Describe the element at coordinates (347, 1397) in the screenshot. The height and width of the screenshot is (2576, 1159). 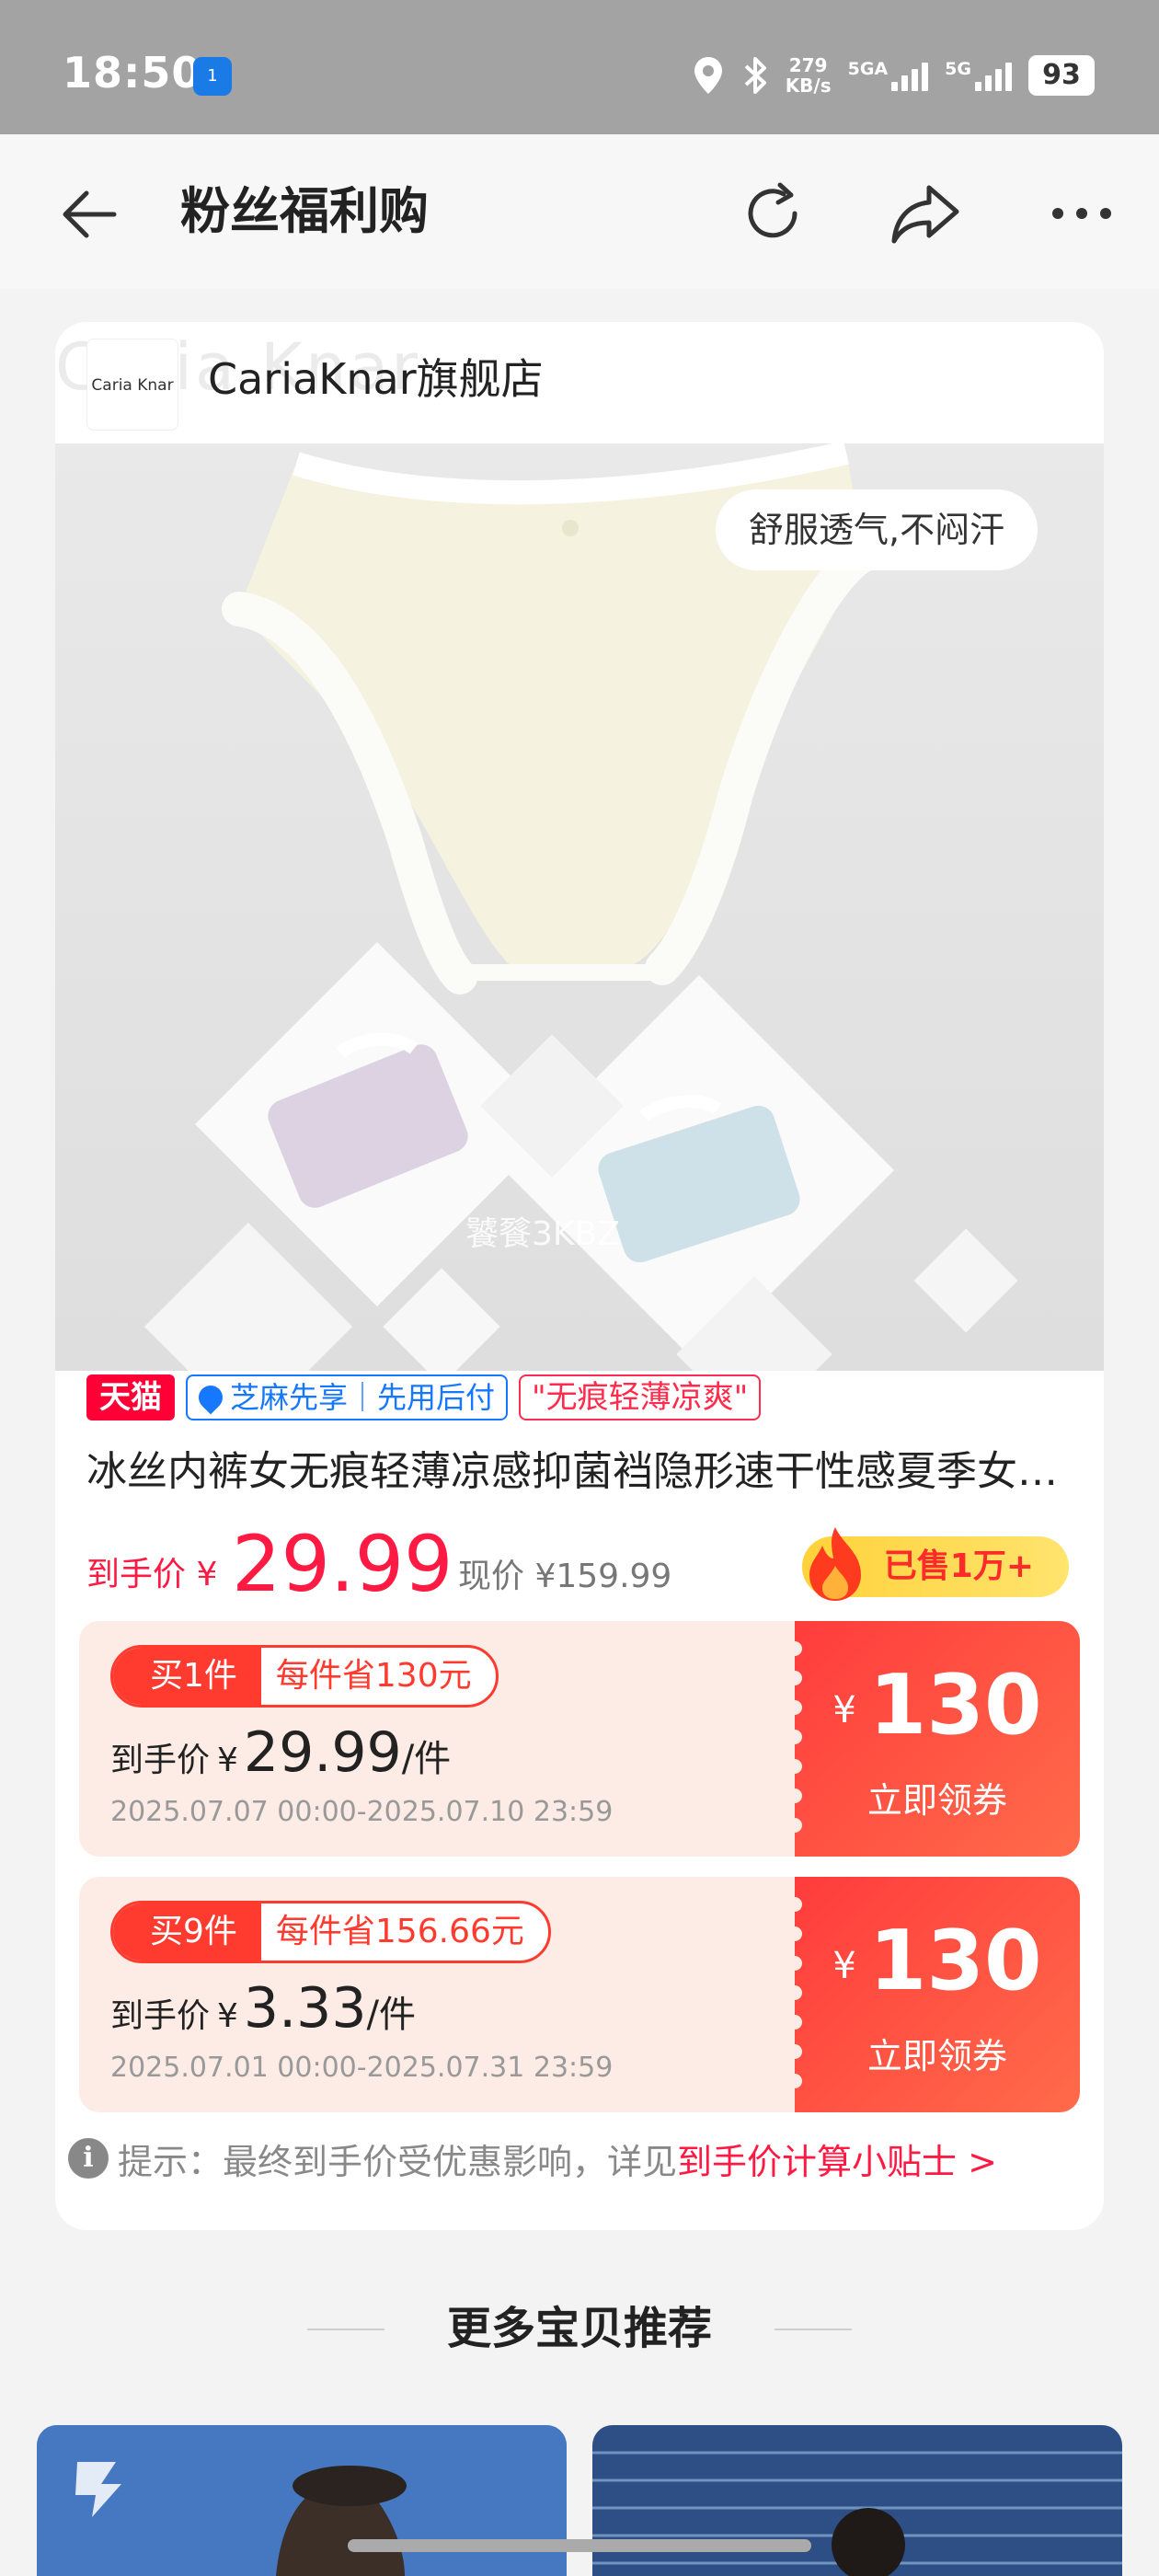
I see `zhima-badge: 芝麻先享｜先用后付` at that location.